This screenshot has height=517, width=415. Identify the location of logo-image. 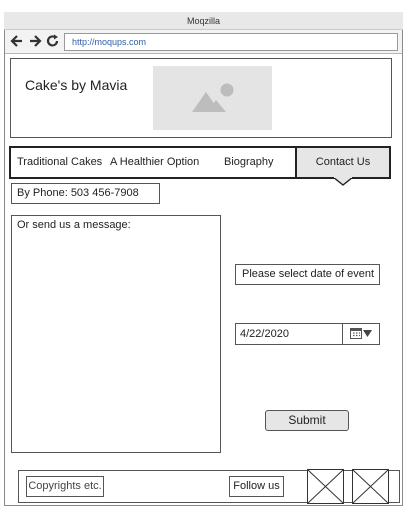
(212, 98).